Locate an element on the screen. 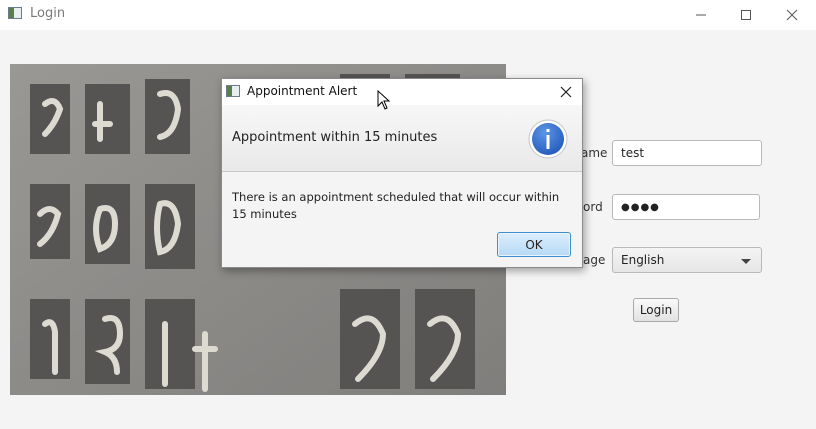 The height and width of the screenshot is (429, 816). mouse-cursor-icon is located at coordinates (384, 100).